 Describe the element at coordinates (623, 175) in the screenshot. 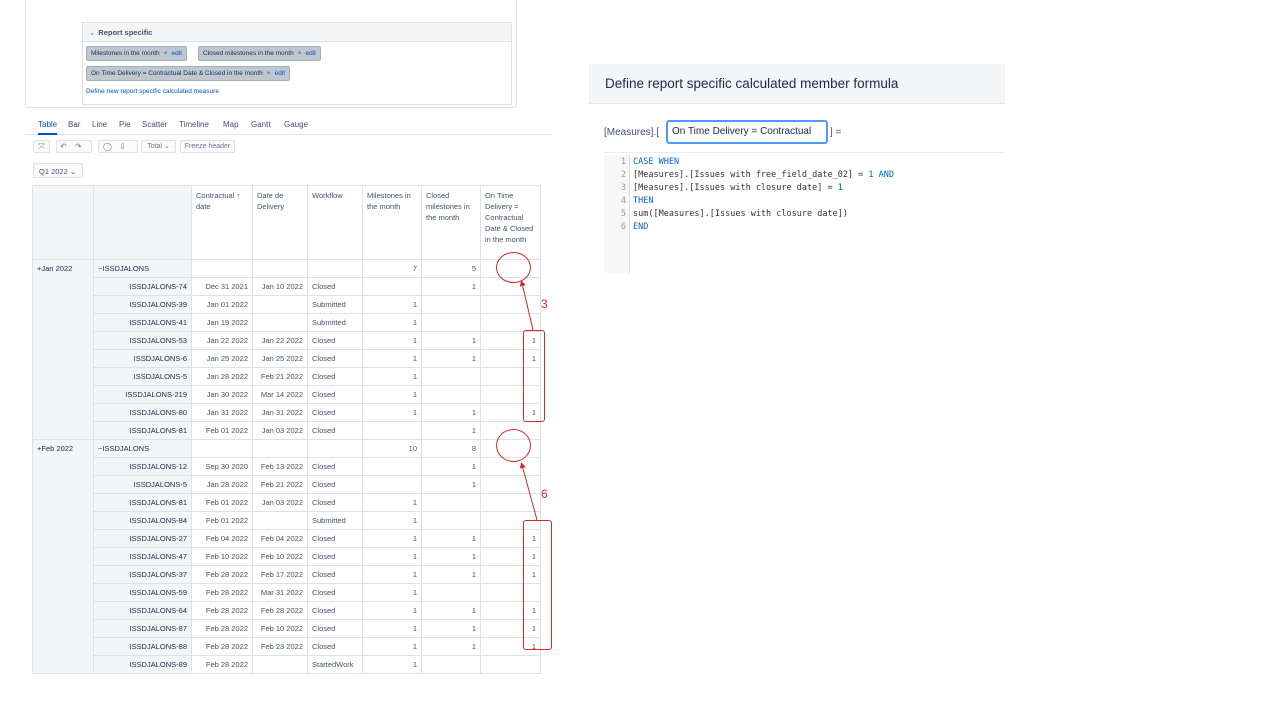

I see `line-number: 2` at that location.